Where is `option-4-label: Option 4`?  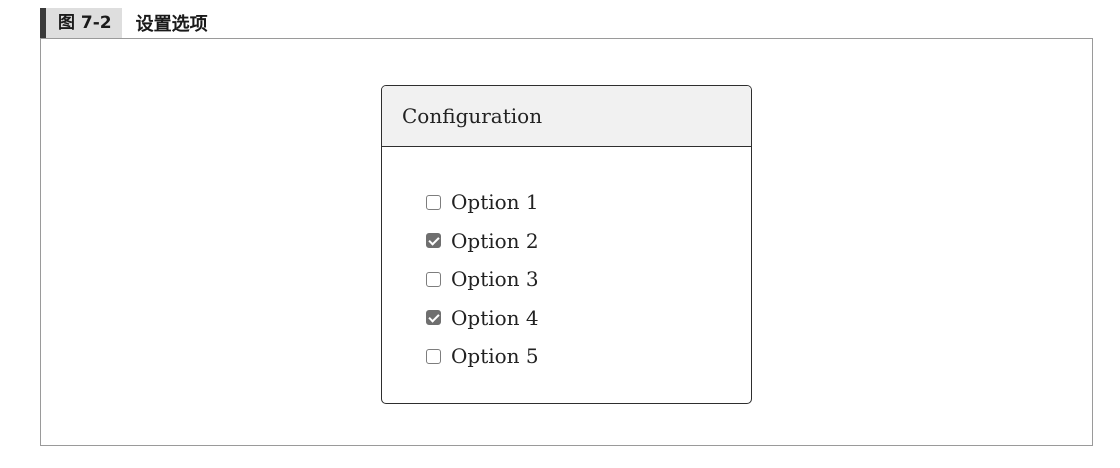
option-4-label: Option 4 is located at coordinates (495, 317).